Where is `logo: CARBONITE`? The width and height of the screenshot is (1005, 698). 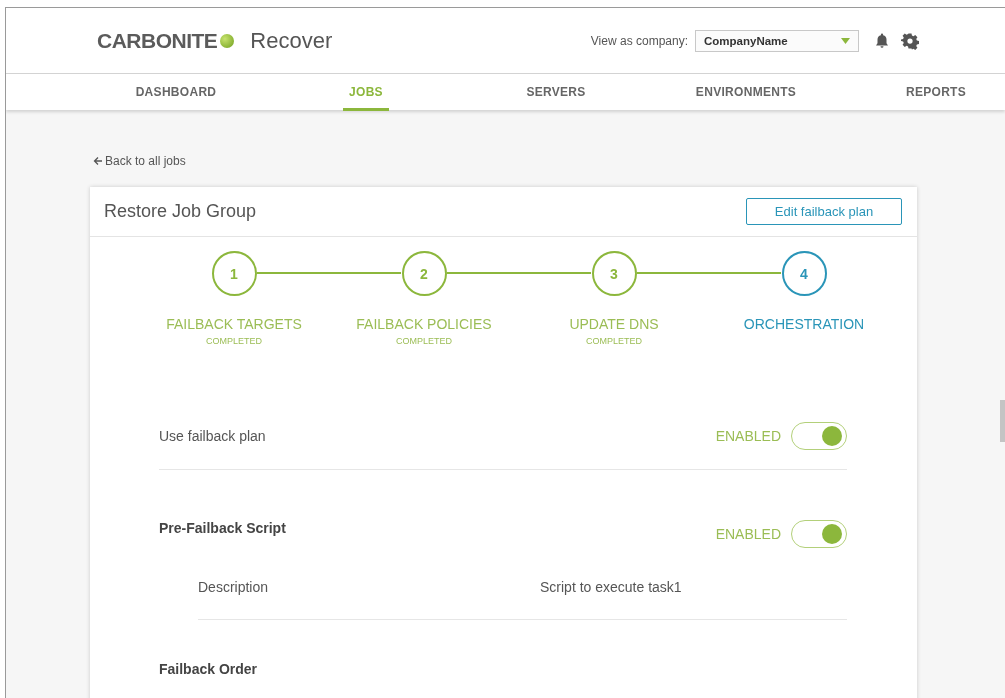
logo: CARBONITE is located at coordinates (157, 40).